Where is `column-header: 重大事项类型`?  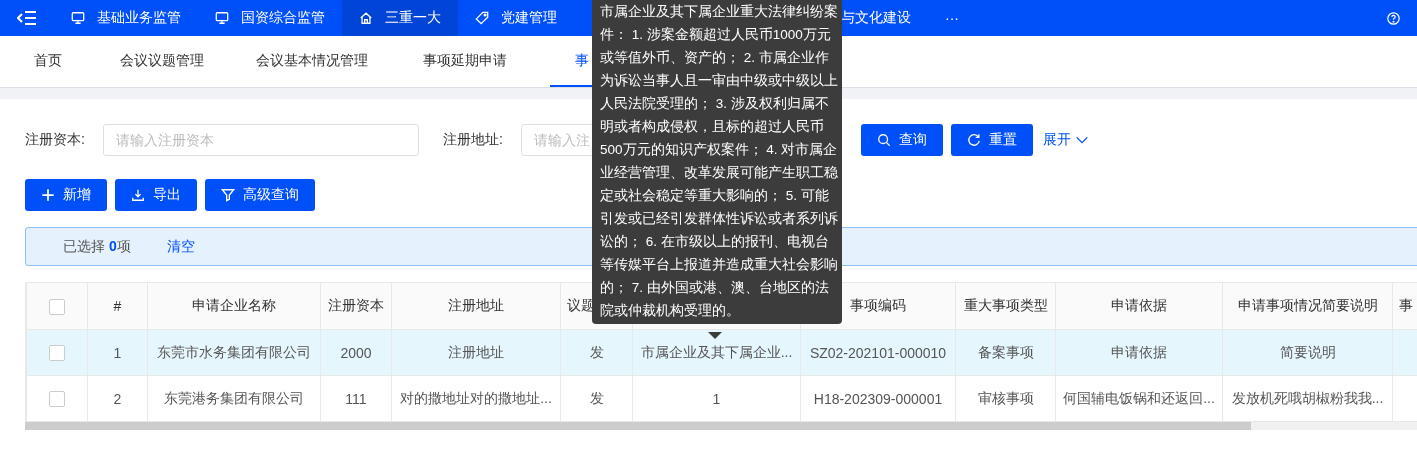
column-header: 重大事项类型 is located at coordinates (1005, 306).